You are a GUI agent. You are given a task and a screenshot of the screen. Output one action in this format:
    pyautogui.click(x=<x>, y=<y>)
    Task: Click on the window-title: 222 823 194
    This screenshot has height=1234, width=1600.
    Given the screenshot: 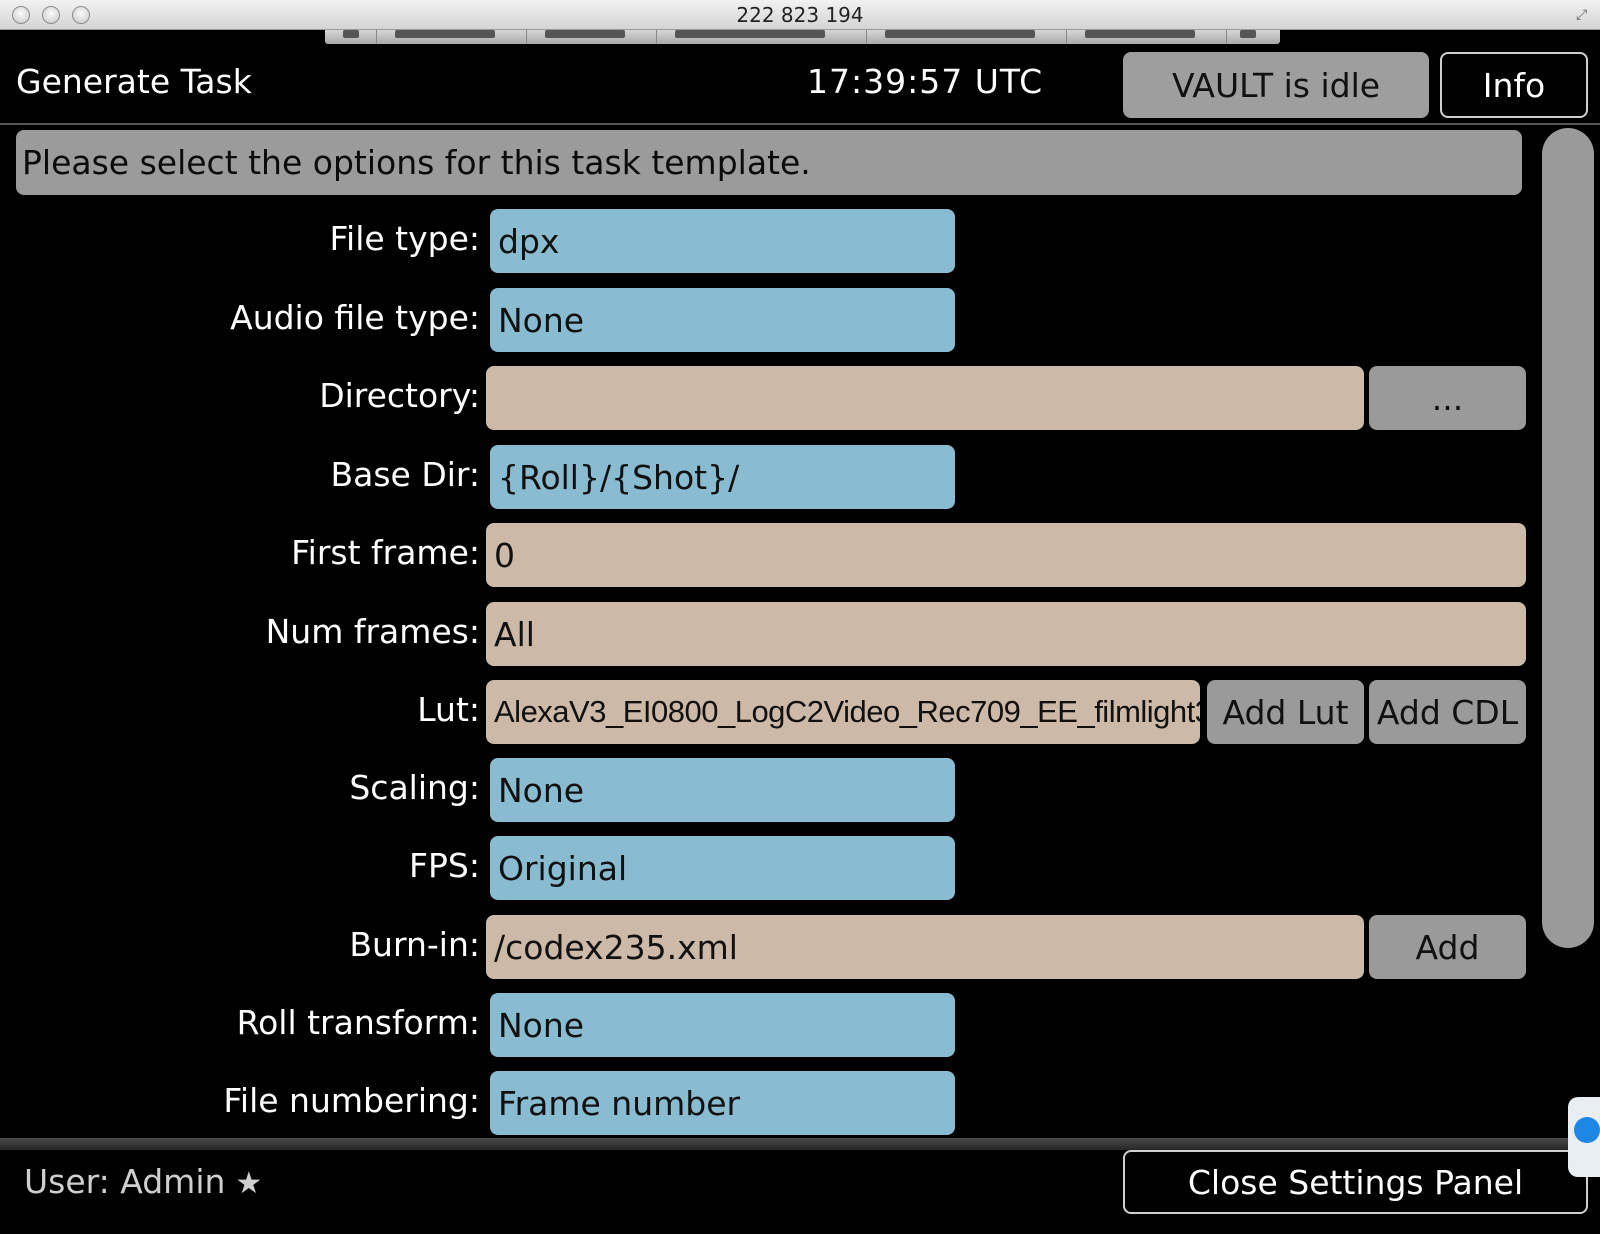 What is the action you would take?
    pyautogui.click(x=800, y=15)
    